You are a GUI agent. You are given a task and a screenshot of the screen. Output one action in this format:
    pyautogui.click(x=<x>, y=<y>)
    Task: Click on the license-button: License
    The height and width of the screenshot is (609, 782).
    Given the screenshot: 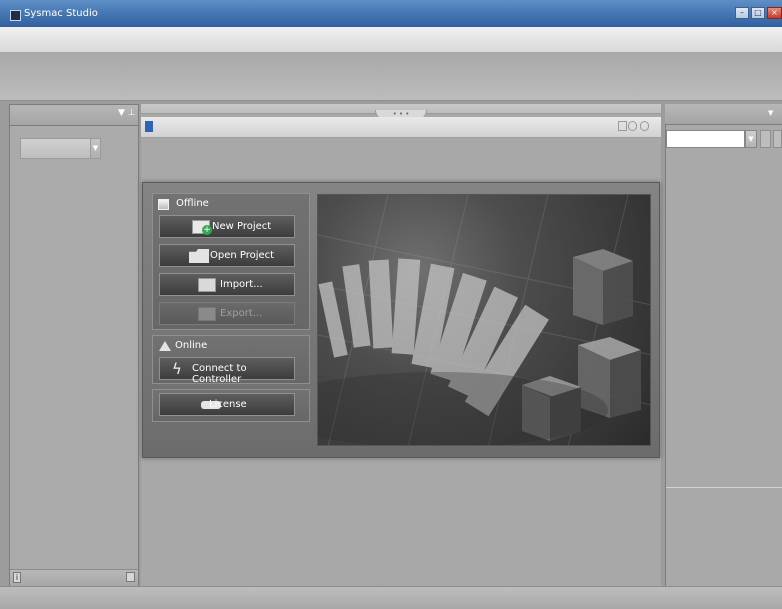 What is the action you would take?
    pyautogui.click(x=227, y=404)
    